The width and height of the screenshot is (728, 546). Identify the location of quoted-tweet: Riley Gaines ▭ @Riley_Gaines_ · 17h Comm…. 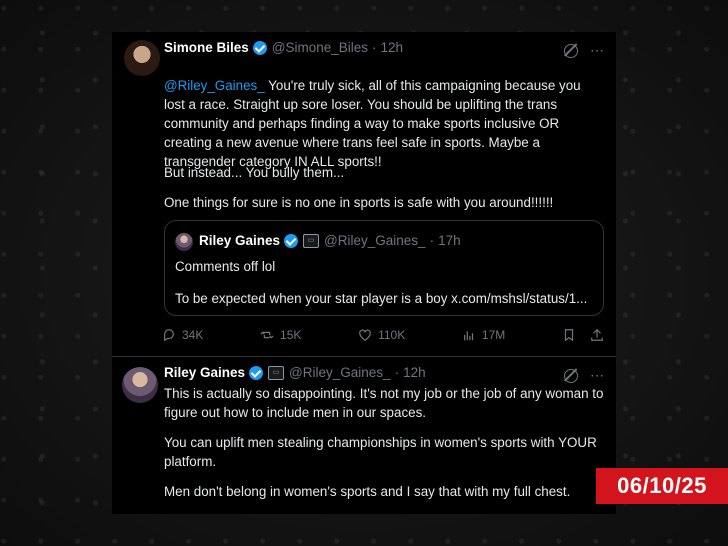
(384, 268).